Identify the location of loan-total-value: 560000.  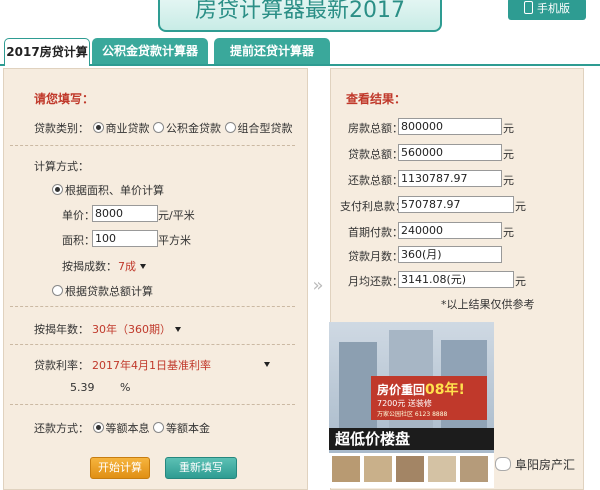
(450, 152).